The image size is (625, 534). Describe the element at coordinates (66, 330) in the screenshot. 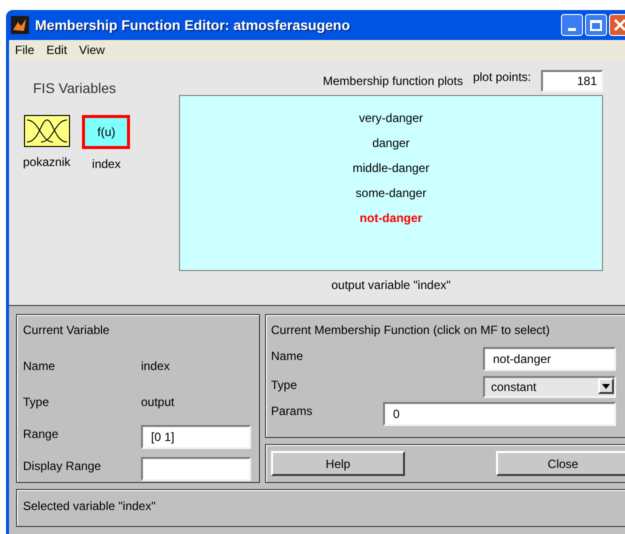

I see `panel-title: Current Variable` at that location.